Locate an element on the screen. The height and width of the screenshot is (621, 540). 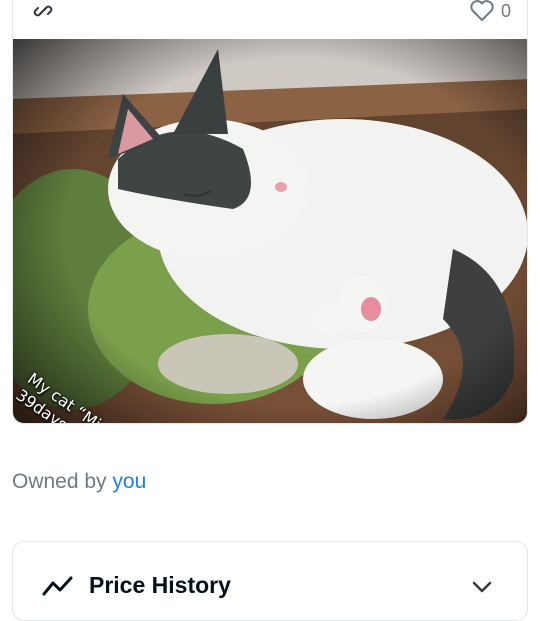
price-history-header: Price History is located at coordinates (136, 585).